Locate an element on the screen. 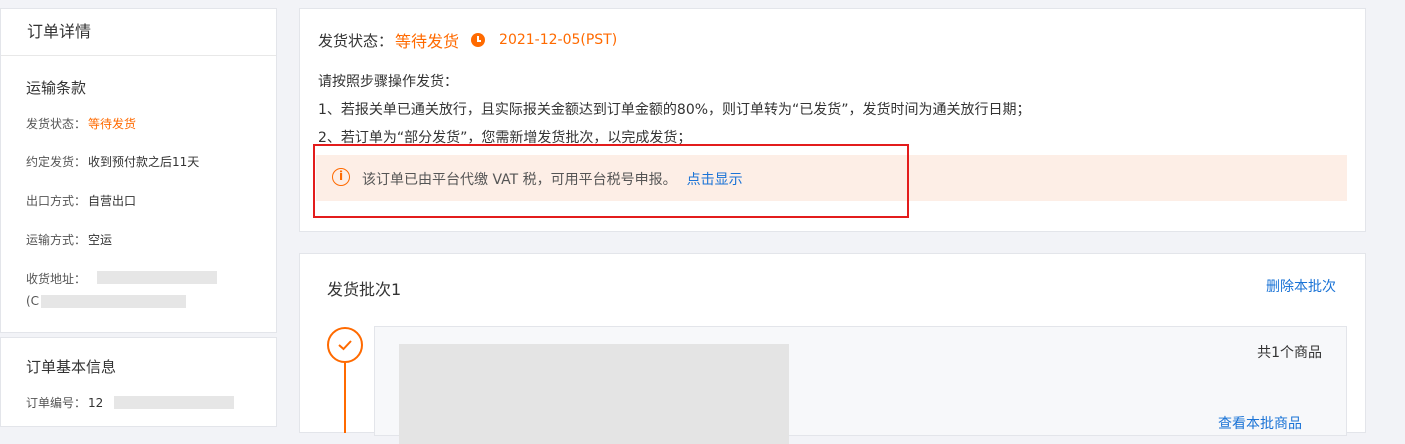 Image resolution: width=1405 pixels, height=444 pixels. order-info-title: 订单基本信息 is located at coordinates (71, 367).